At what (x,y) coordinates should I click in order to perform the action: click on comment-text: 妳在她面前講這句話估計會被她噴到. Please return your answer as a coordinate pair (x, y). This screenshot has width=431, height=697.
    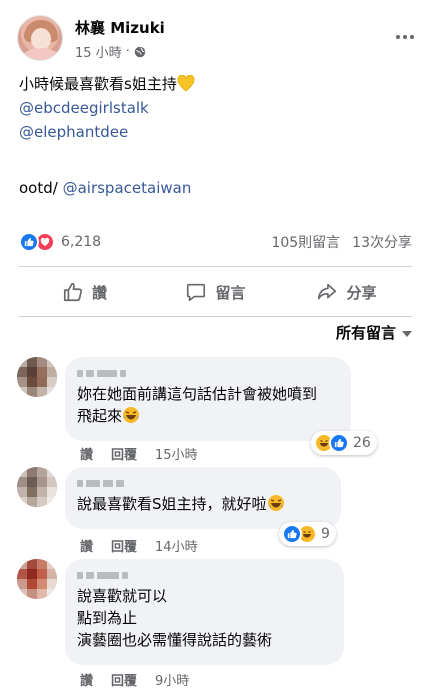
    Looking at the image, I should click on (197, 394).